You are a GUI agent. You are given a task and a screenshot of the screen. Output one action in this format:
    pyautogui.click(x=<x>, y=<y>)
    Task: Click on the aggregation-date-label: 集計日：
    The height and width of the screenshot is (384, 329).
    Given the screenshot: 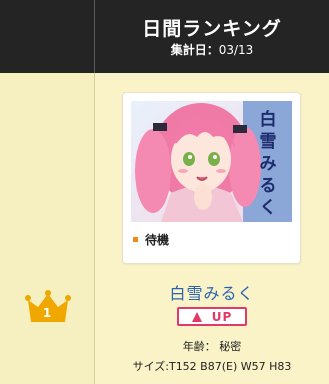 What is the action you would take?
    pyautogui.click(x=194, y=50)
    